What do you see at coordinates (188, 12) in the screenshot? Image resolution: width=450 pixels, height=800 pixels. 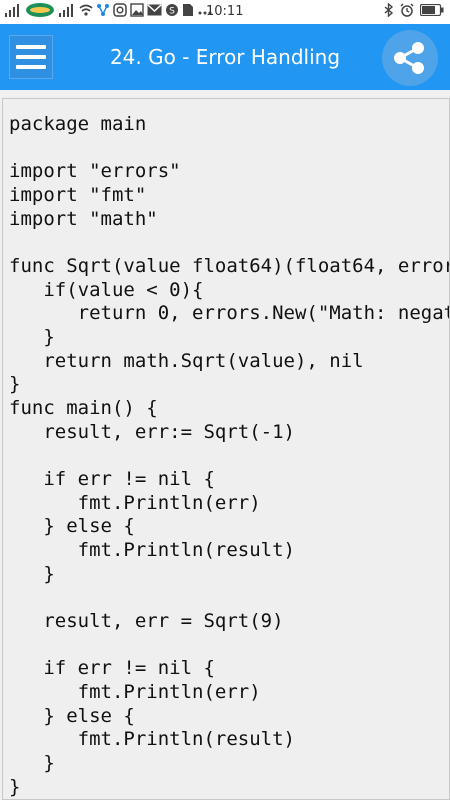 I see `file-icon` at bounding box center [188, 12].